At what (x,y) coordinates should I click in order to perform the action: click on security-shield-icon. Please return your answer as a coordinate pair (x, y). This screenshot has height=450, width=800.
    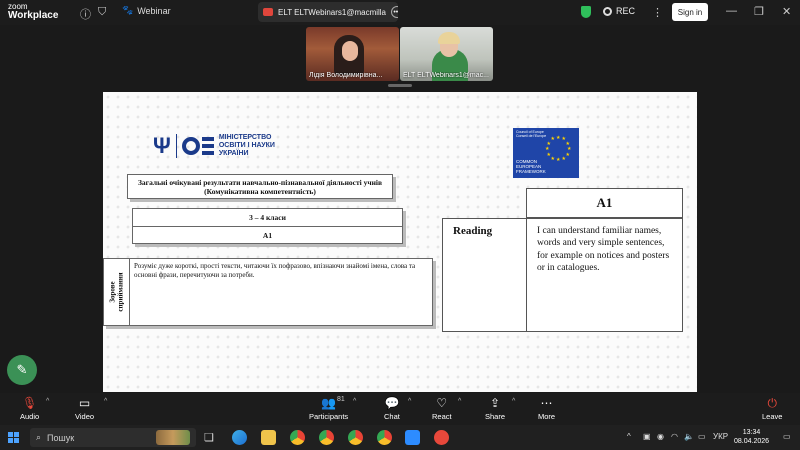
    Looking at the image, I should click on (586, 12).